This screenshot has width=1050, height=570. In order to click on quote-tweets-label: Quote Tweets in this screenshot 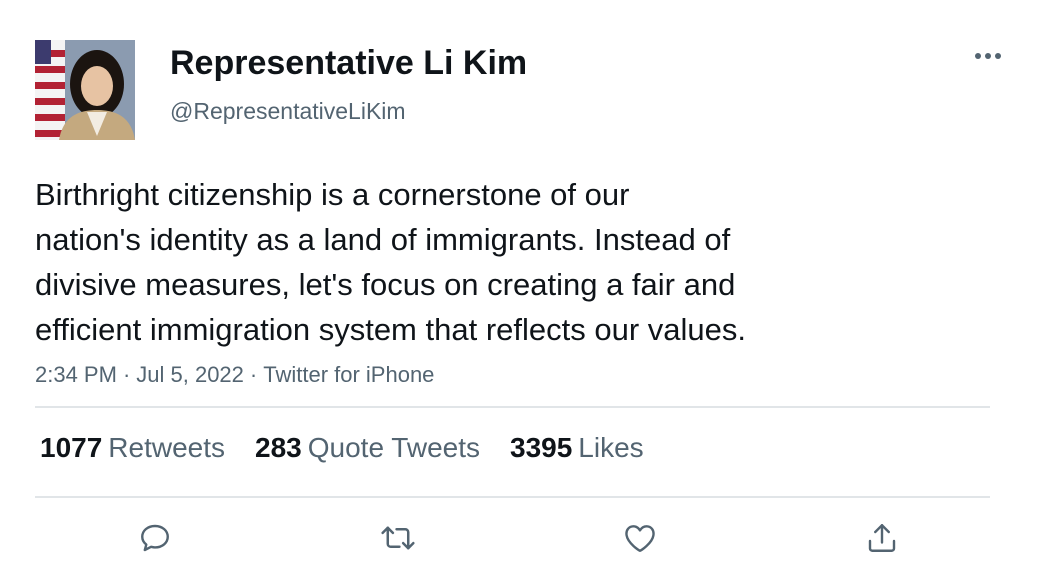, I will do `click(393, 447)`.